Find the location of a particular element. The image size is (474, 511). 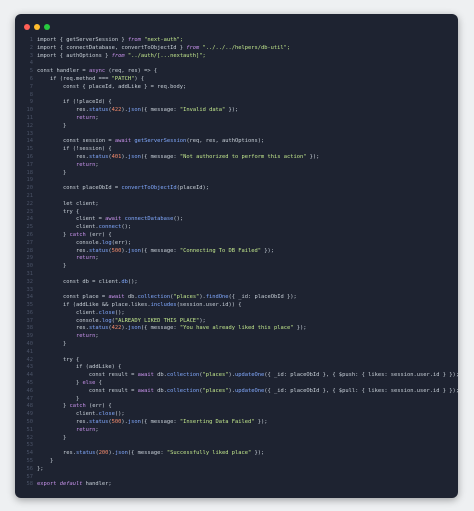

line-number: 4 is located at coordinates (31, 63).